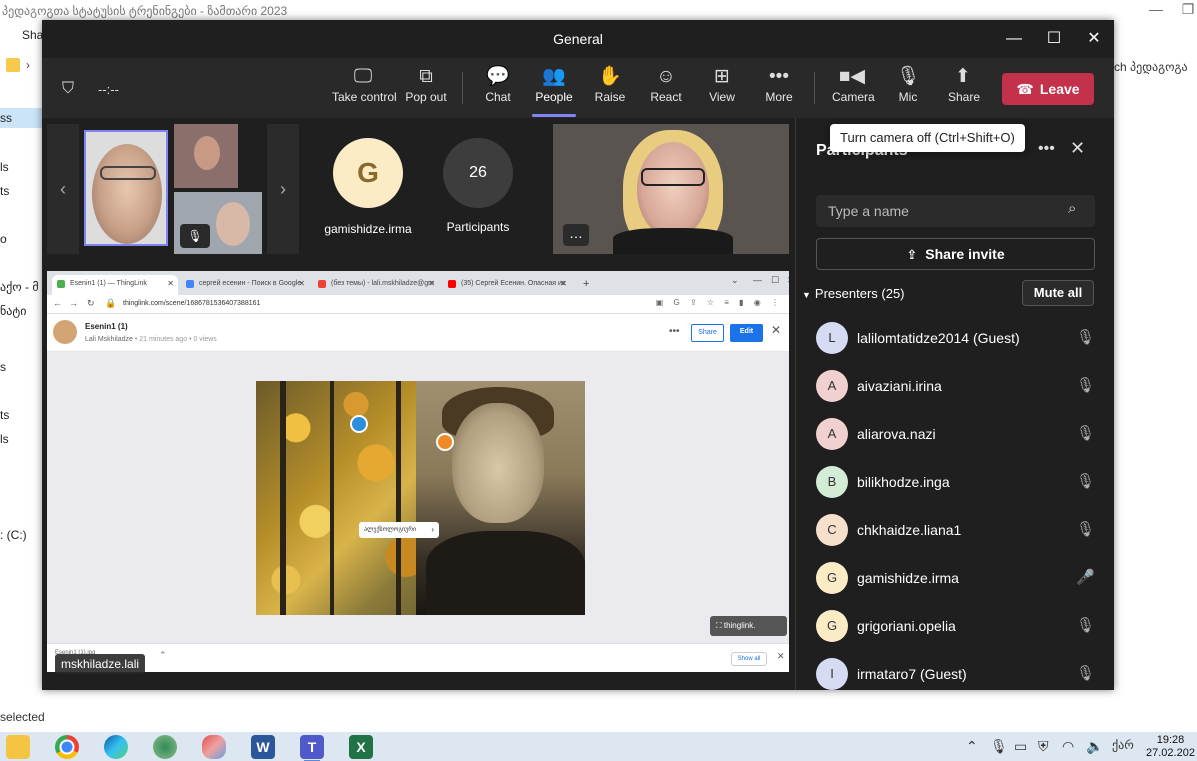 Image resolution: width=1197 pixels, height=761 pixels. I want to click on participants-count: 26, so click(478, 173).